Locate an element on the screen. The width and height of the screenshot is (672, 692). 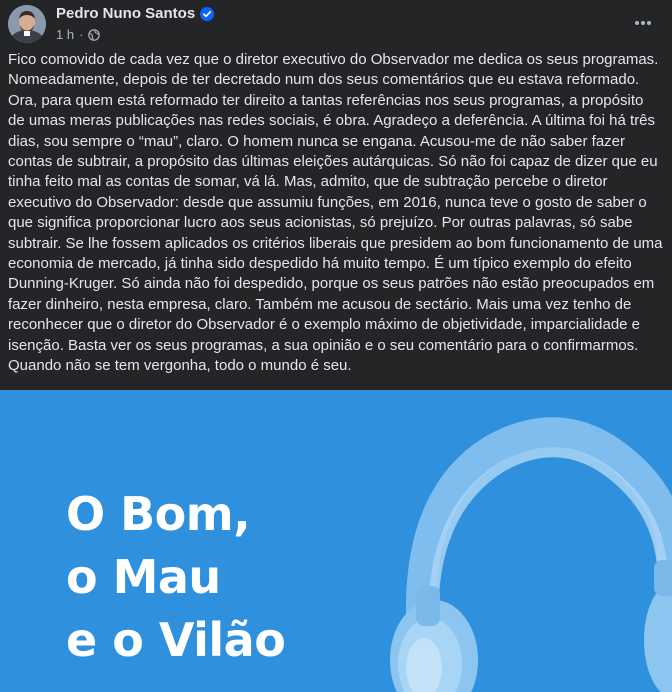
post-timestamp: 1 h is located at coordinates (65, 34).